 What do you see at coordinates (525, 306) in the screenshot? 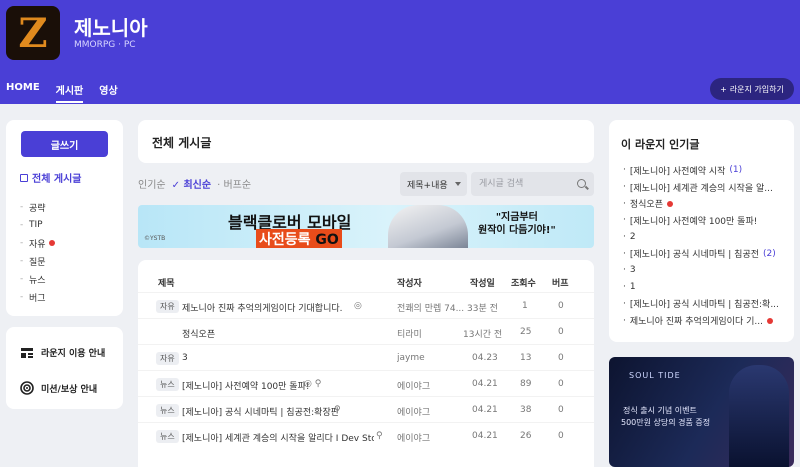
I see `row-views: 1` at bounding box center [525, 306].